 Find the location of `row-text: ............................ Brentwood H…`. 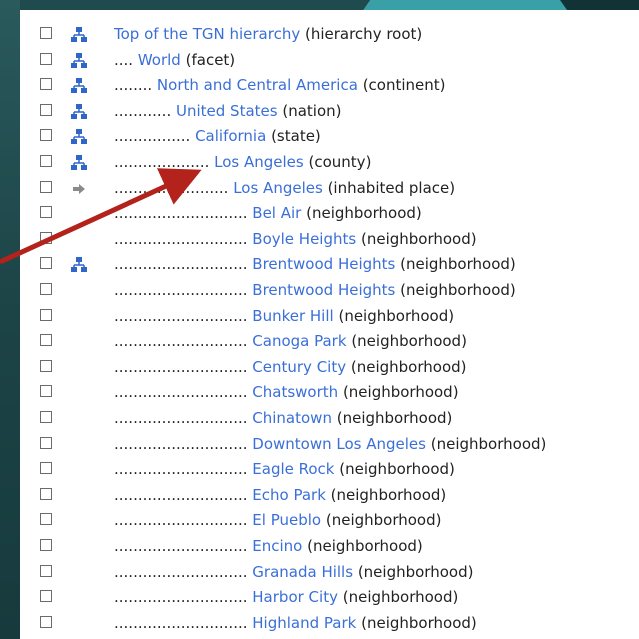

row-text: ............................ Brentwood H… is located at coordinates (315, 290).